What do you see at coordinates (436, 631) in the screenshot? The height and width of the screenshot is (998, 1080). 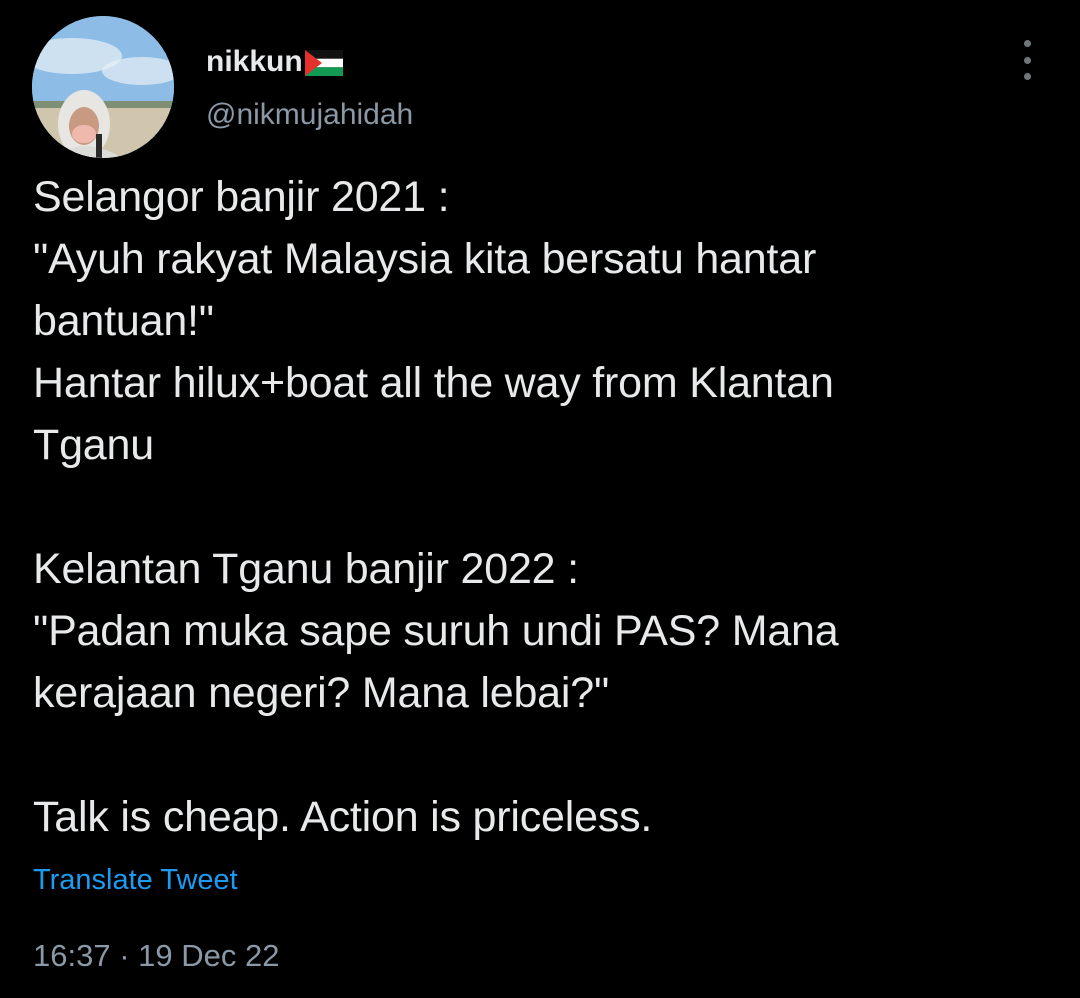 I see `tweet-line: "Padan muka sape suruh undi PAS? Mana` at bounding box center [436, 631].